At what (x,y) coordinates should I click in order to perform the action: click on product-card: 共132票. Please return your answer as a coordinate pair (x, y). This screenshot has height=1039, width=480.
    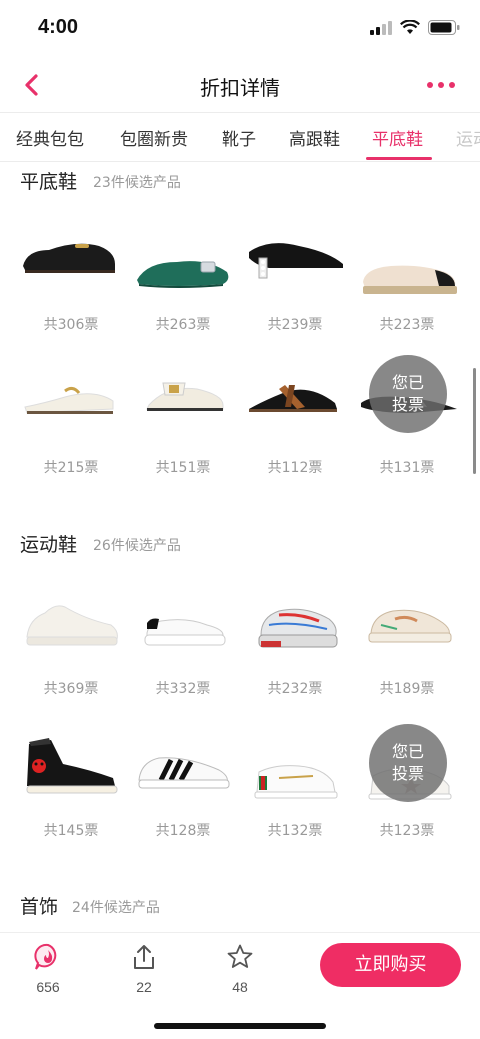
    Looking at the image, I should click on (295, 795).